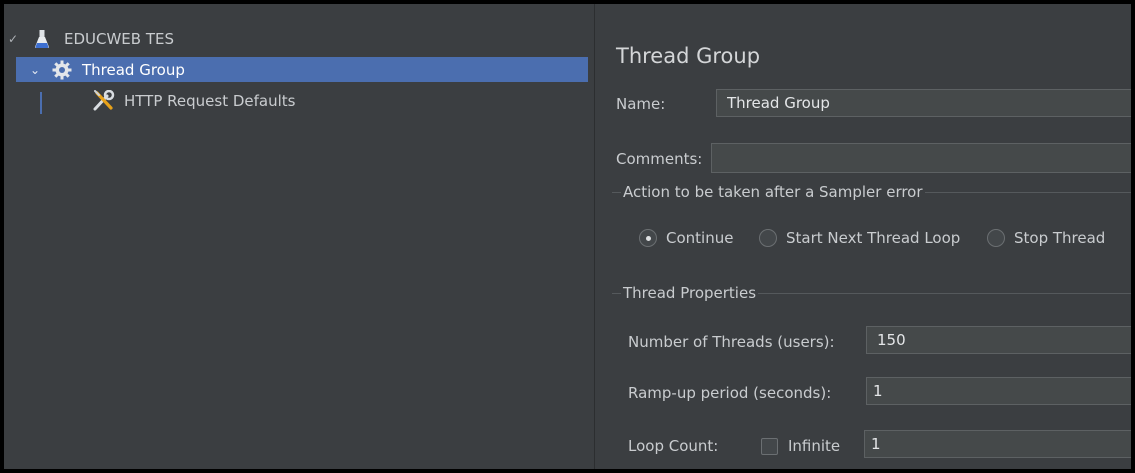  I want to click on stop-thread-label: Stop Thread, so click(1059, 238).